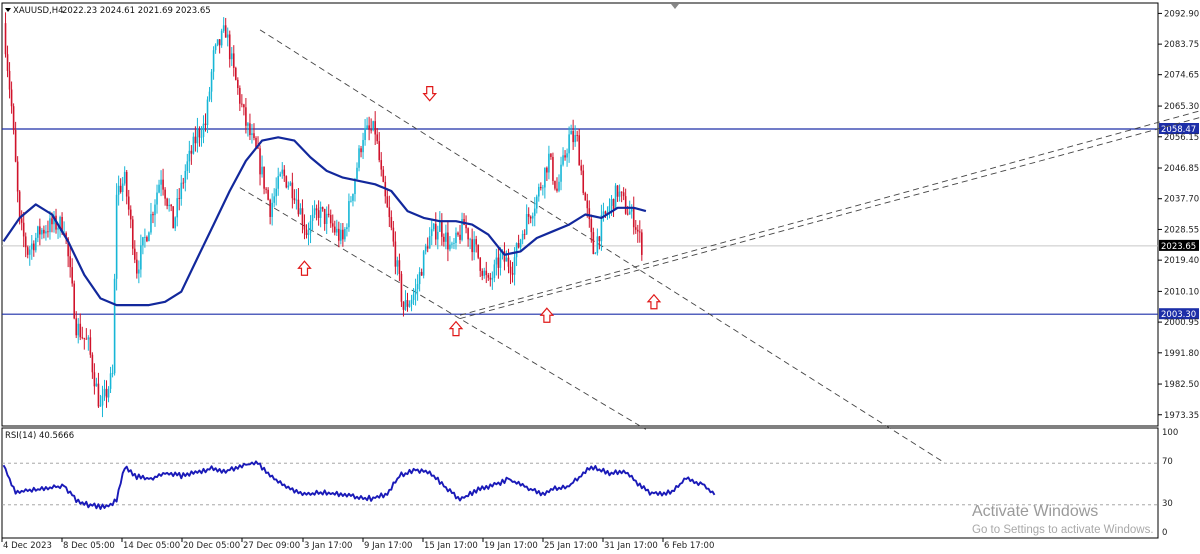  I want to click on ohlc-values: 2022.23 2024.61 2021.69 2023.65, so click(136, 11).